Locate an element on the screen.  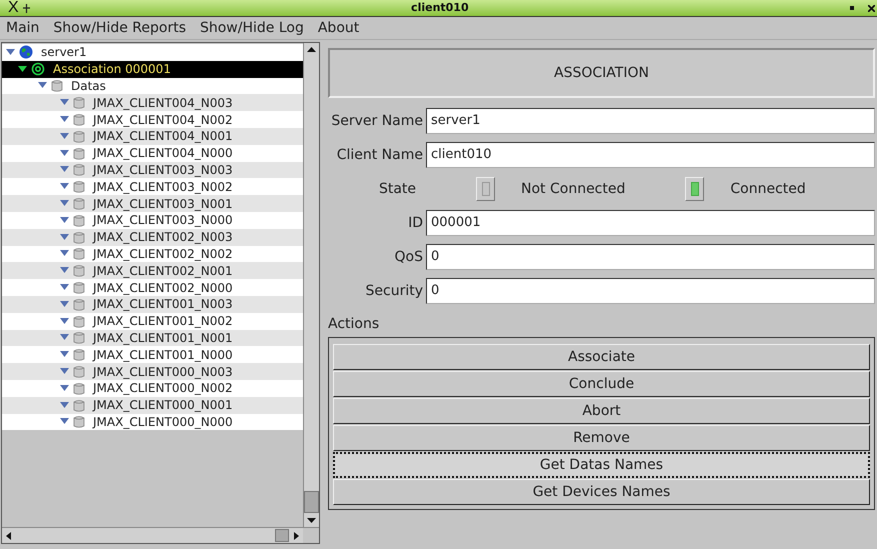
close-icon is located at coordinates (871, 8).